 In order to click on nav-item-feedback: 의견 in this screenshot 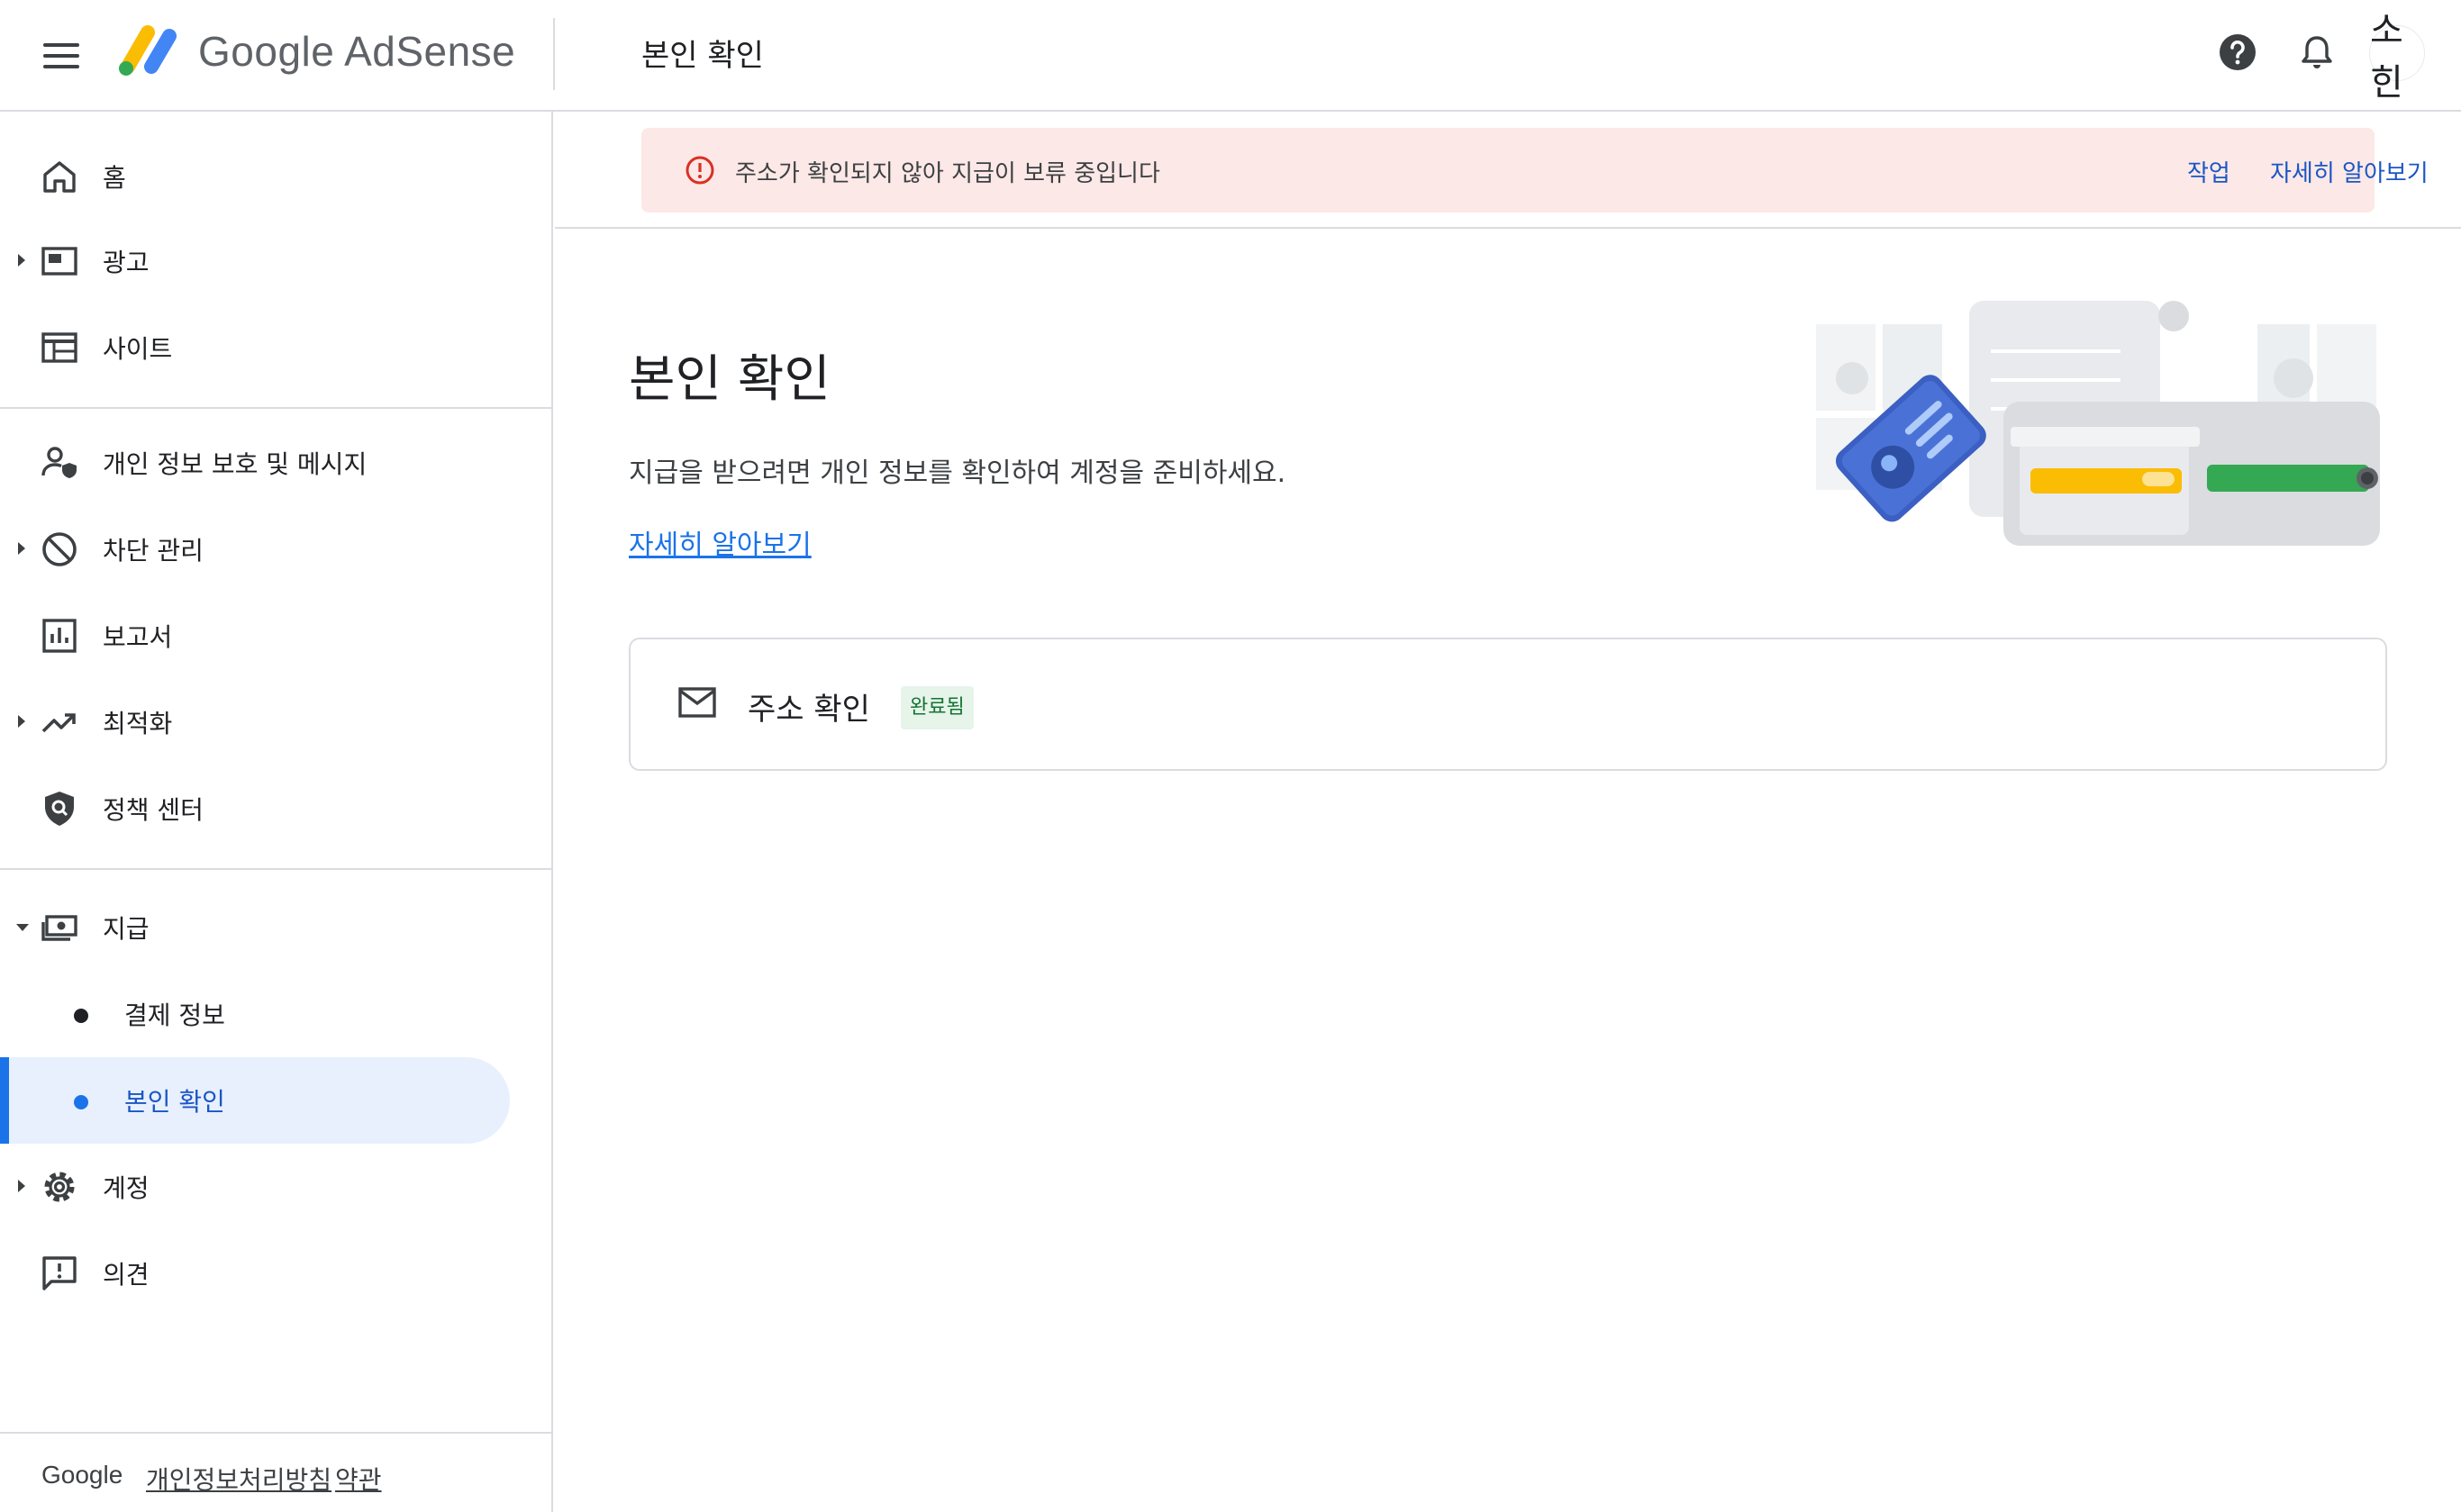, I will do `click(276, 1272)`.